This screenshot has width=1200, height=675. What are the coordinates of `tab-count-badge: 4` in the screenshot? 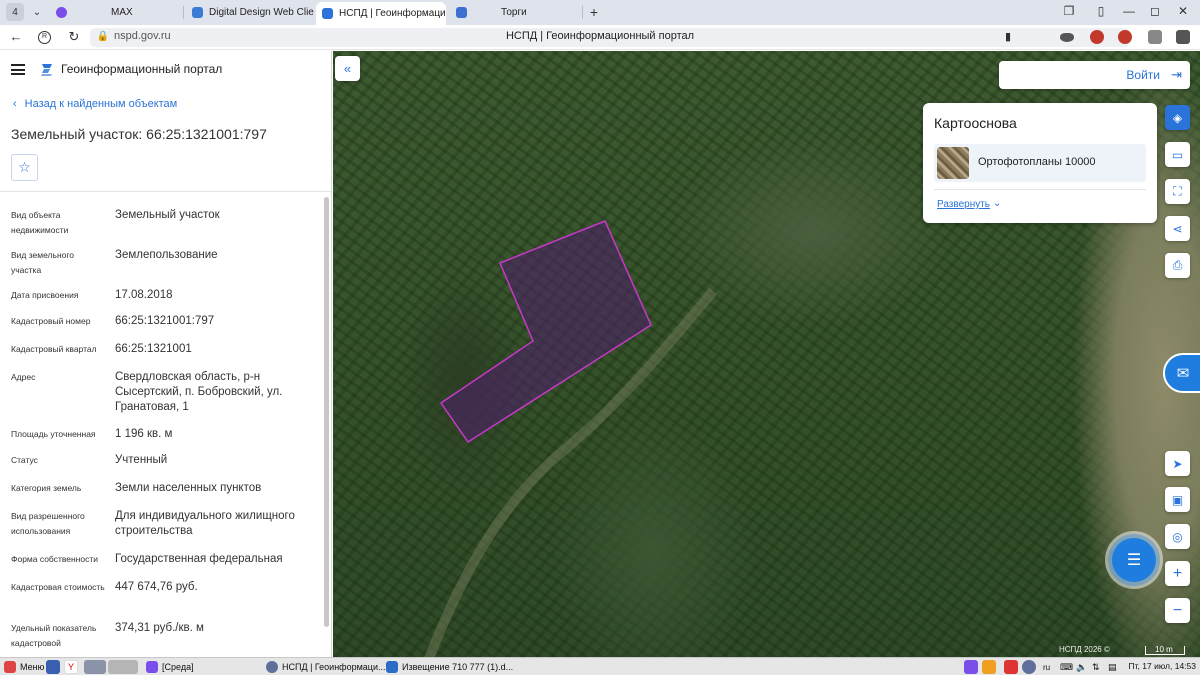 It's located at (15, 12).